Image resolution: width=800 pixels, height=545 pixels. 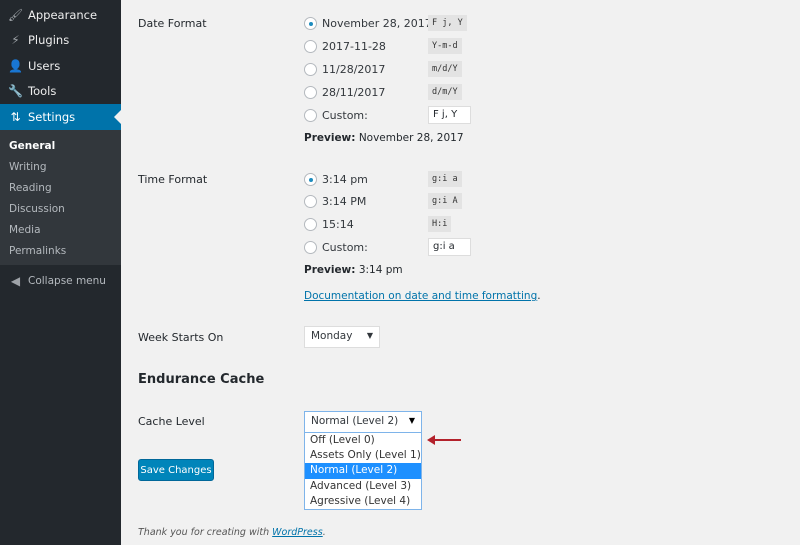 I want to click on format-code: g:i a, so click(x=445, y=179).